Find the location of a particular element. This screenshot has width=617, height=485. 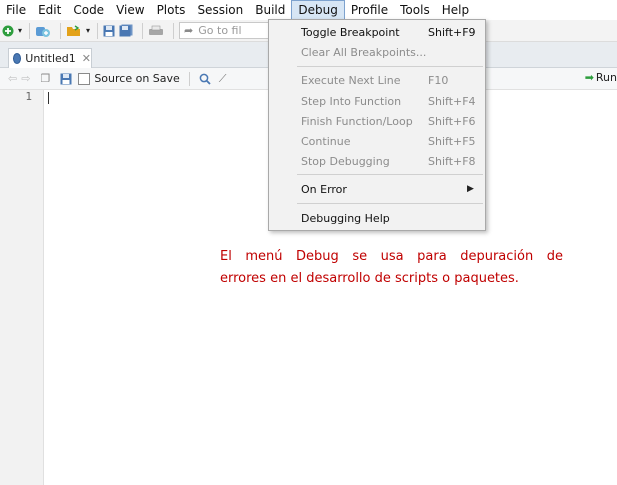

goto-file-input: ➦ Go to fil is located at coordinates (224, 30).